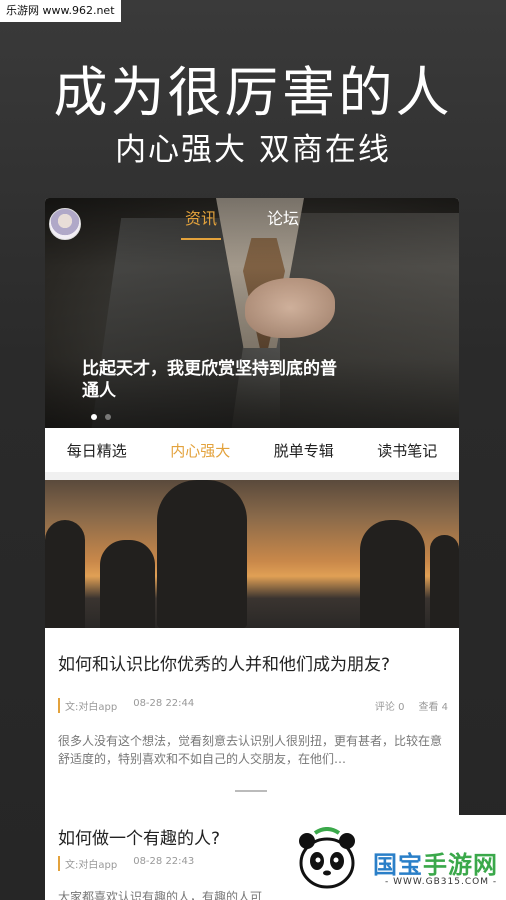 This screenshot has width=506, height=900. What do you see at coordinates (239, 224) in the screenshot?
I see `top-tabs: 资讯 论坛` at bounding box center [239, 224].